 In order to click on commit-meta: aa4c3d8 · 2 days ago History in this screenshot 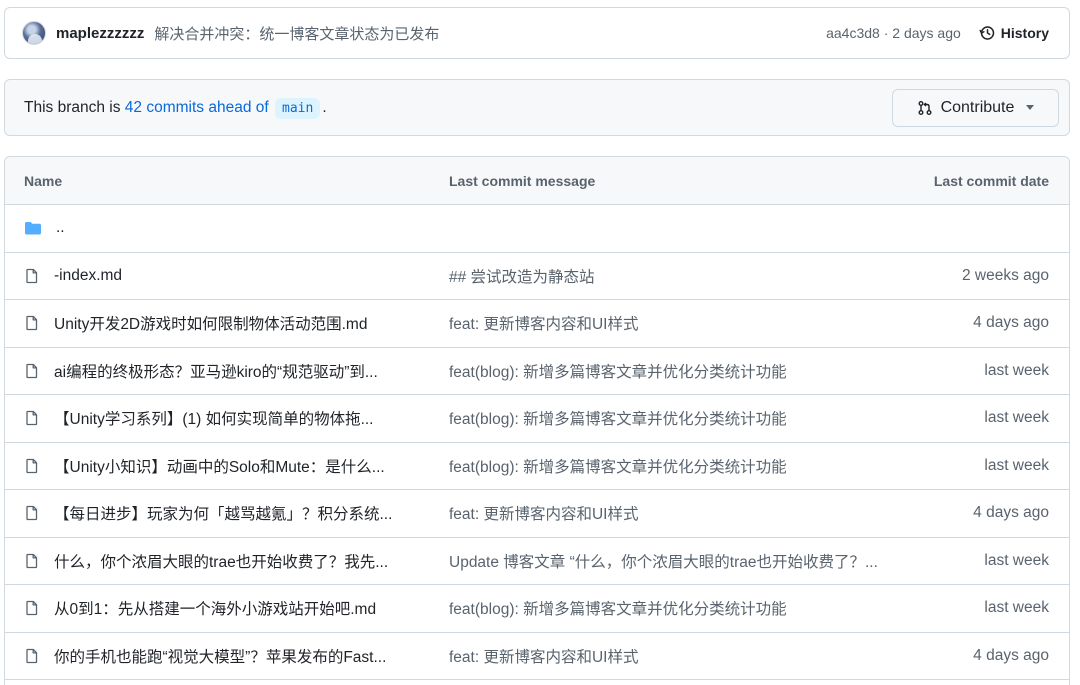, I will do `click(937, 33)`.